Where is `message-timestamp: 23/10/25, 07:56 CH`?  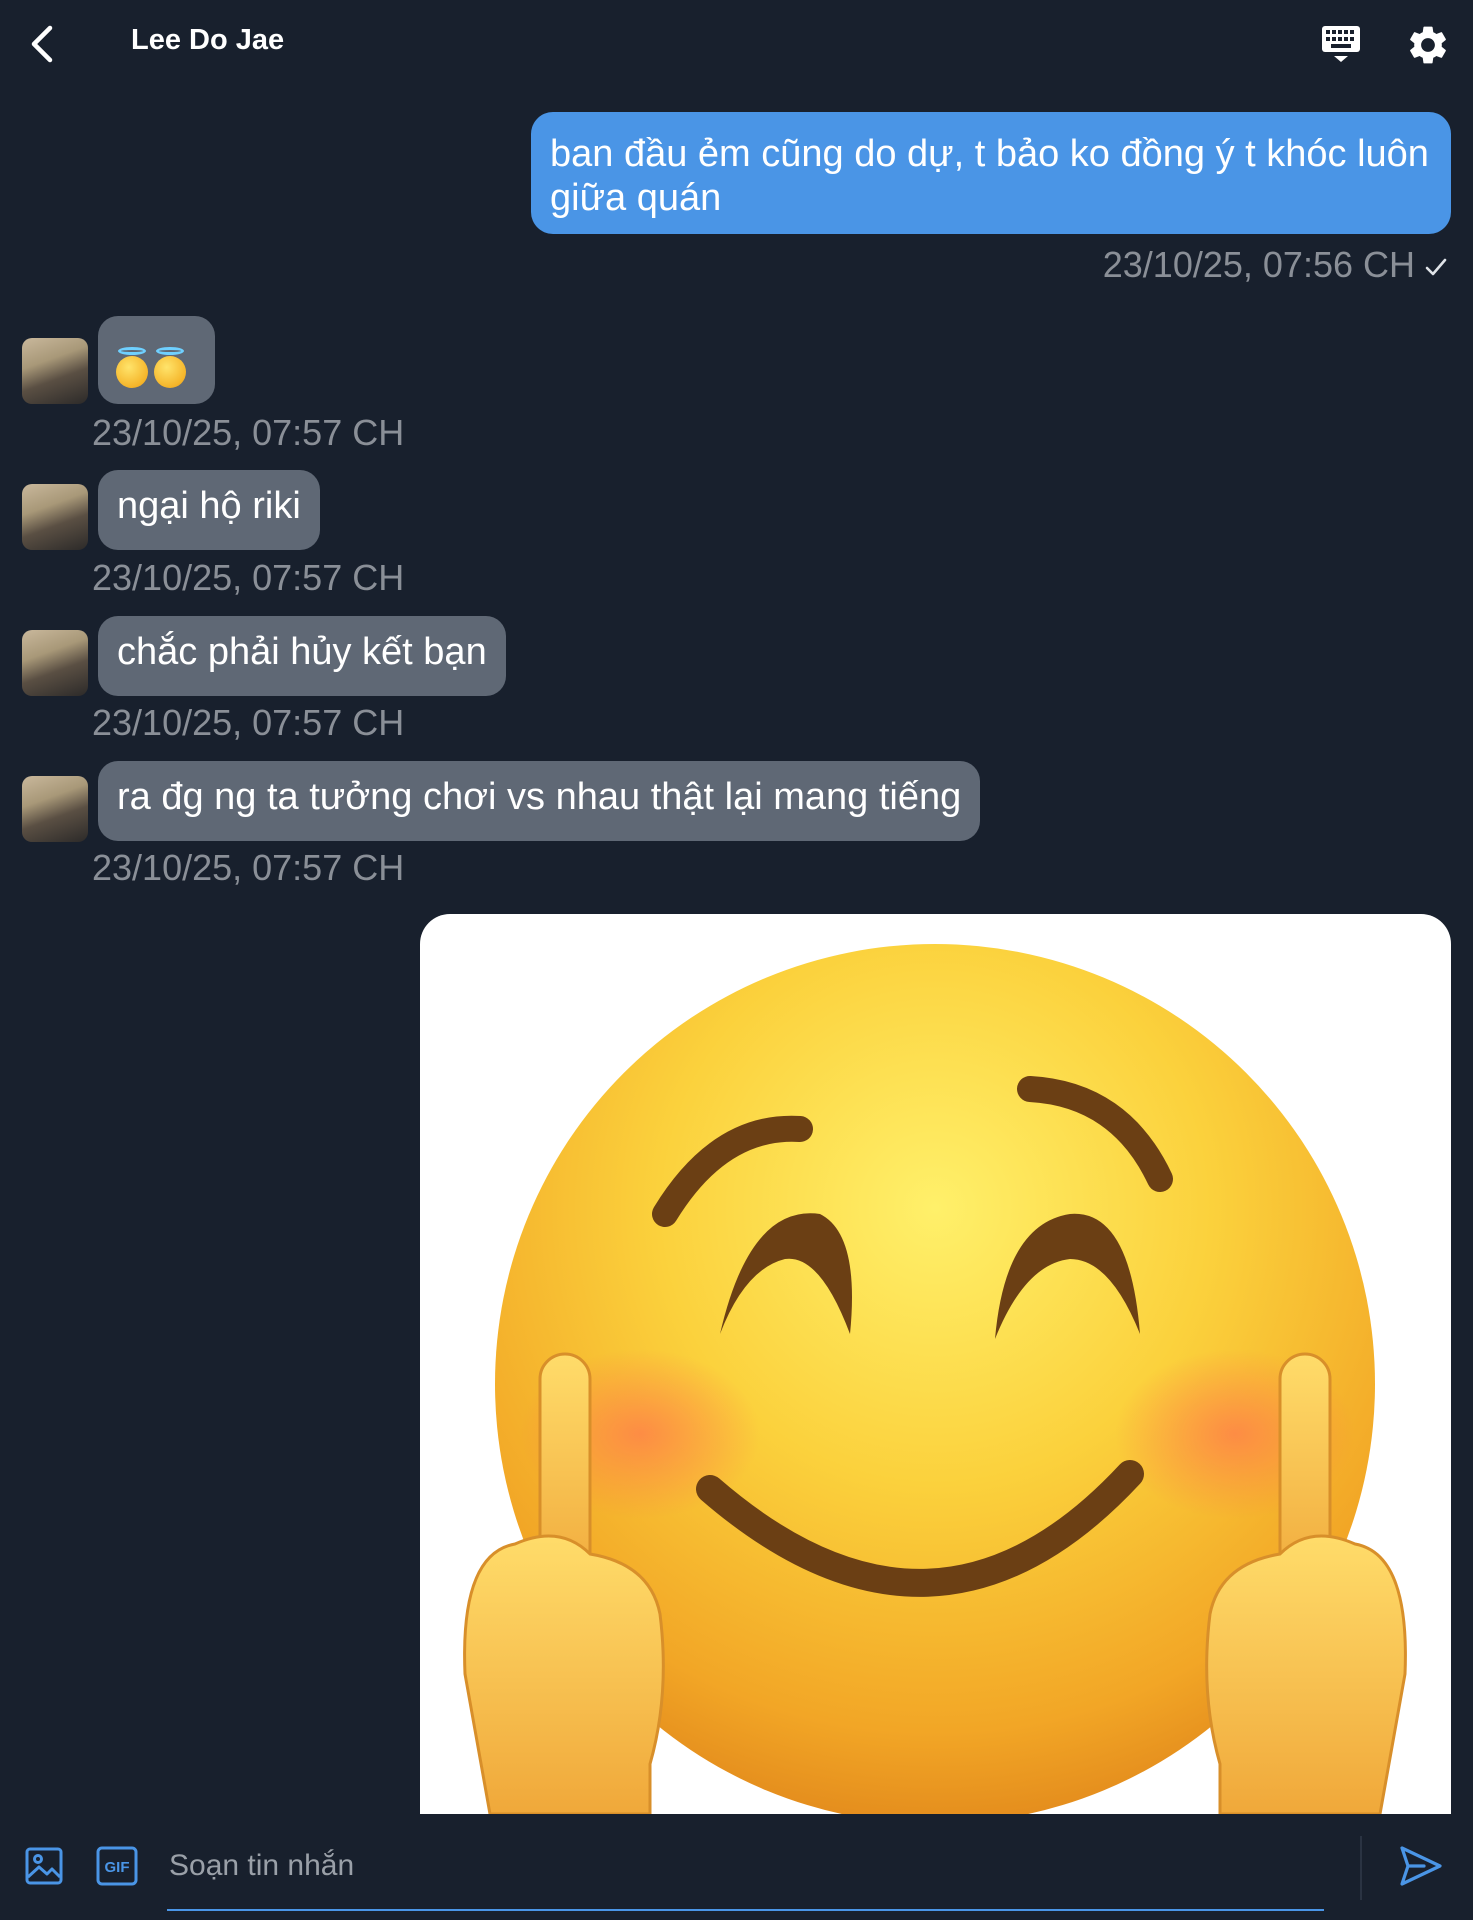 message-timestamp: 23/10/25, 07:56 CH is located at coordinates (1275, 265).